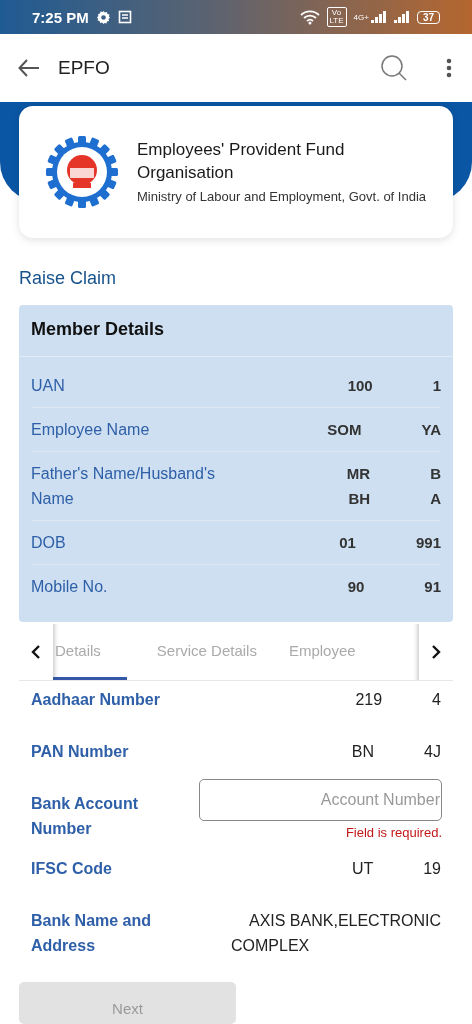 The image size is (472, 1024). Describe the element at coordinates (236, 331) in the screenshot. I see `panel-title: Member Details` at that location.